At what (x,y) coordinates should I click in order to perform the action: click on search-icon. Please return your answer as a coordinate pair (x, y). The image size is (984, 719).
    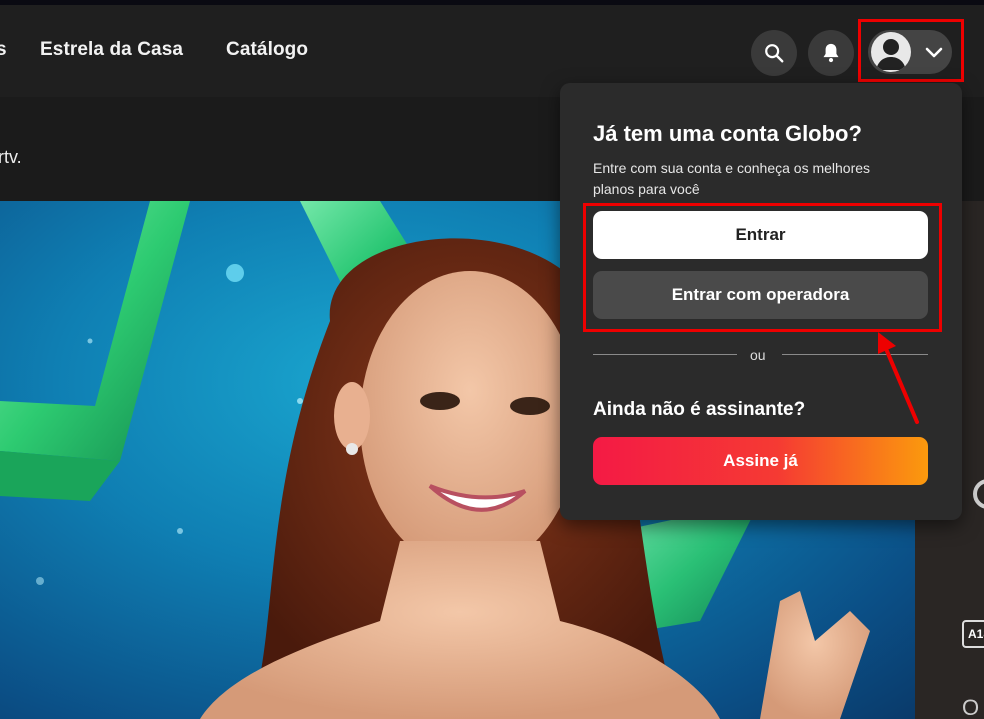
    Looking at the image, I should click on (774, 53).